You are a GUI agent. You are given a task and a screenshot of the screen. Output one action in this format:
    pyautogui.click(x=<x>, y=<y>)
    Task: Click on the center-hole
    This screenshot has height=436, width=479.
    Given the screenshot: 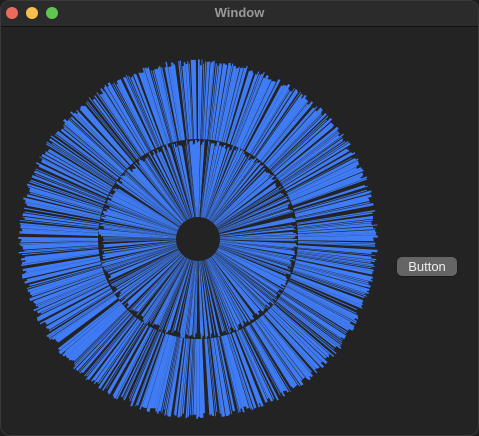 What is the action you would take?
    pyautogui.click(x=198, y=239)
    